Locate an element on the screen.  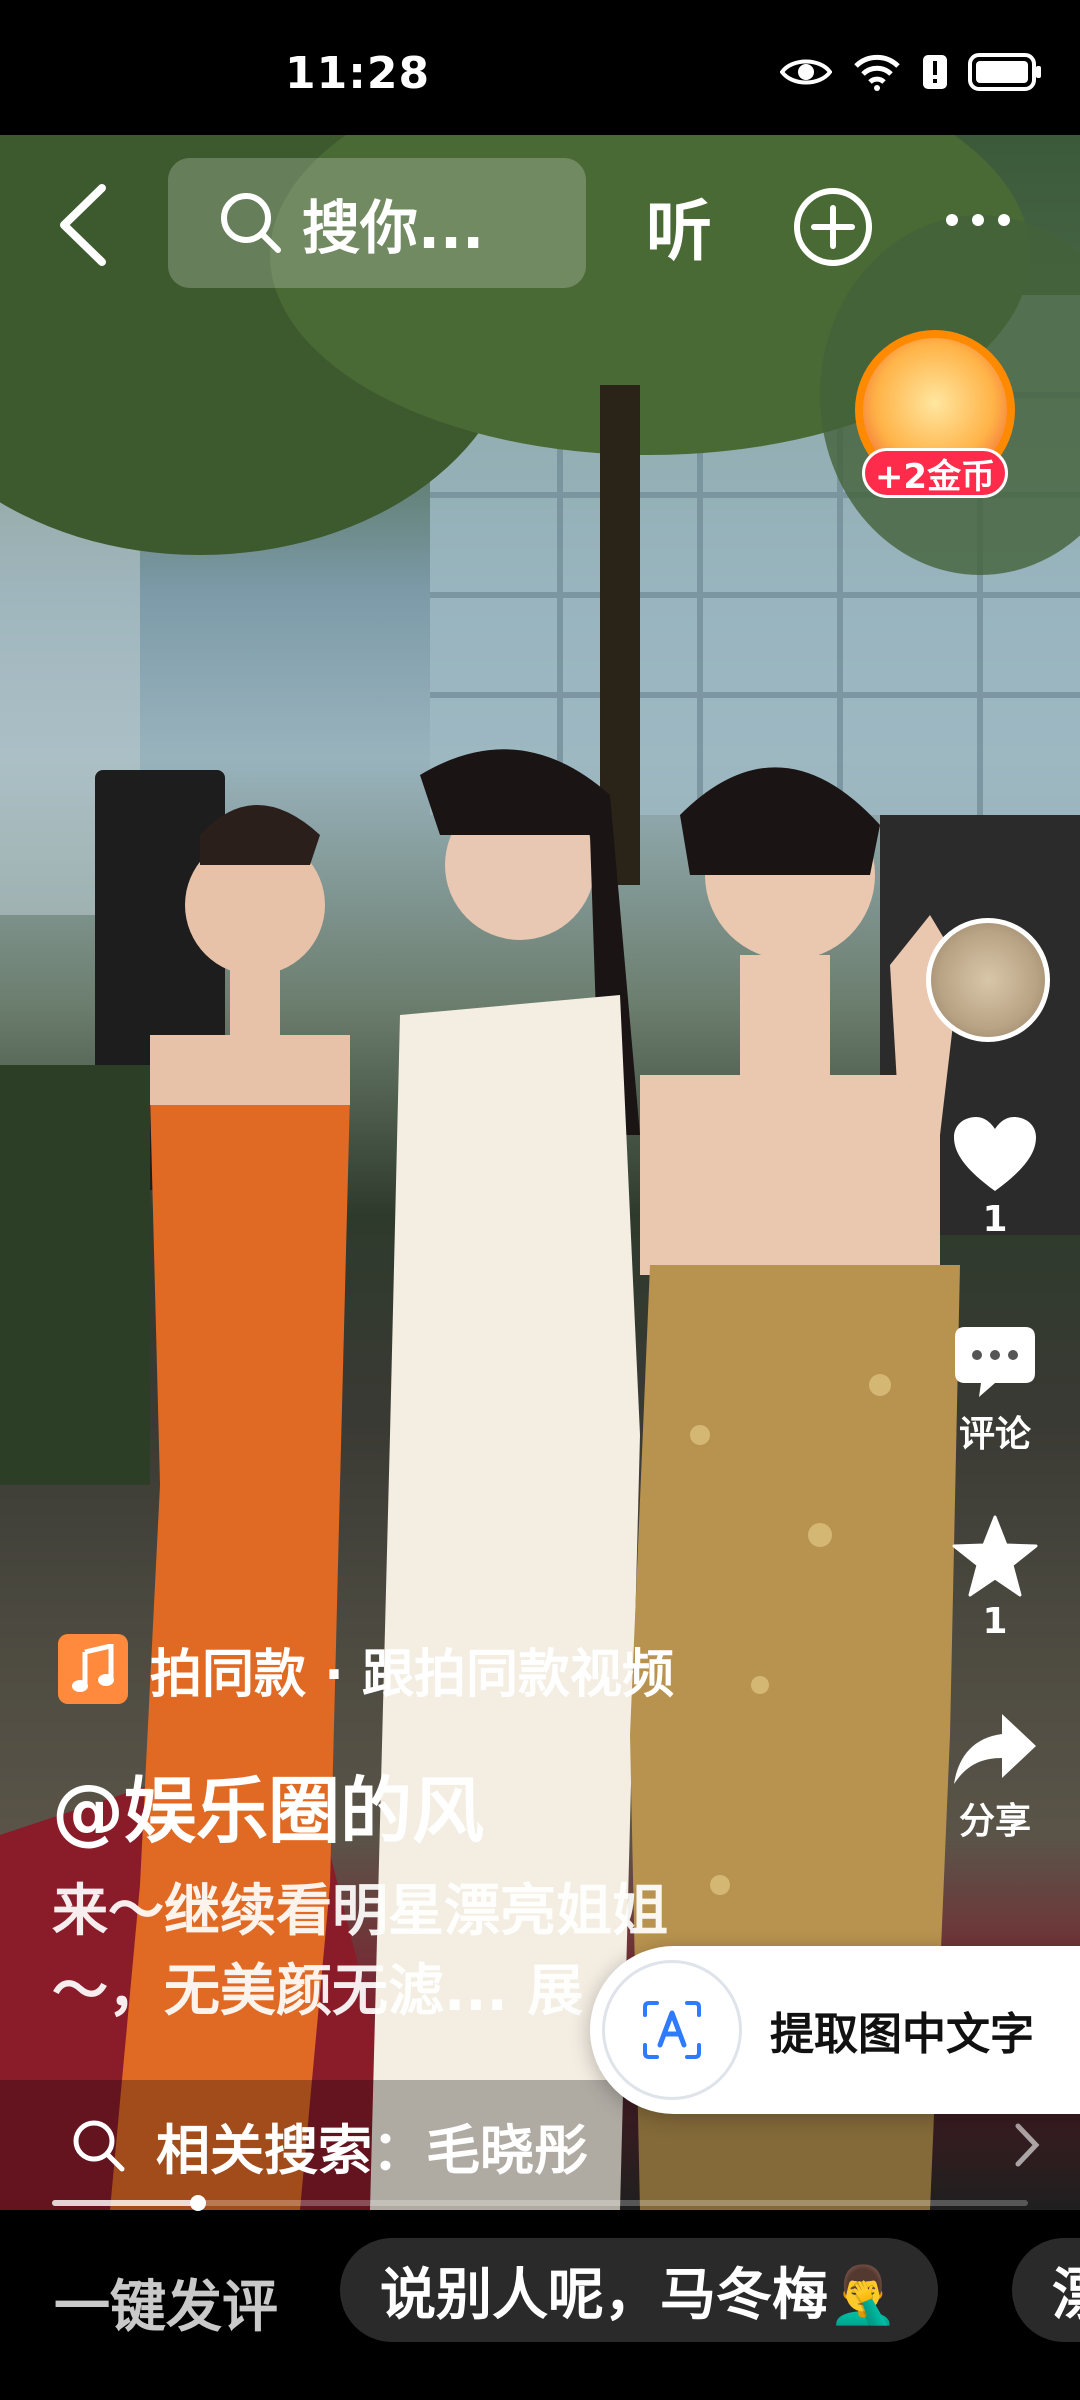
progress-fill is located at coordinates (125, 2203).